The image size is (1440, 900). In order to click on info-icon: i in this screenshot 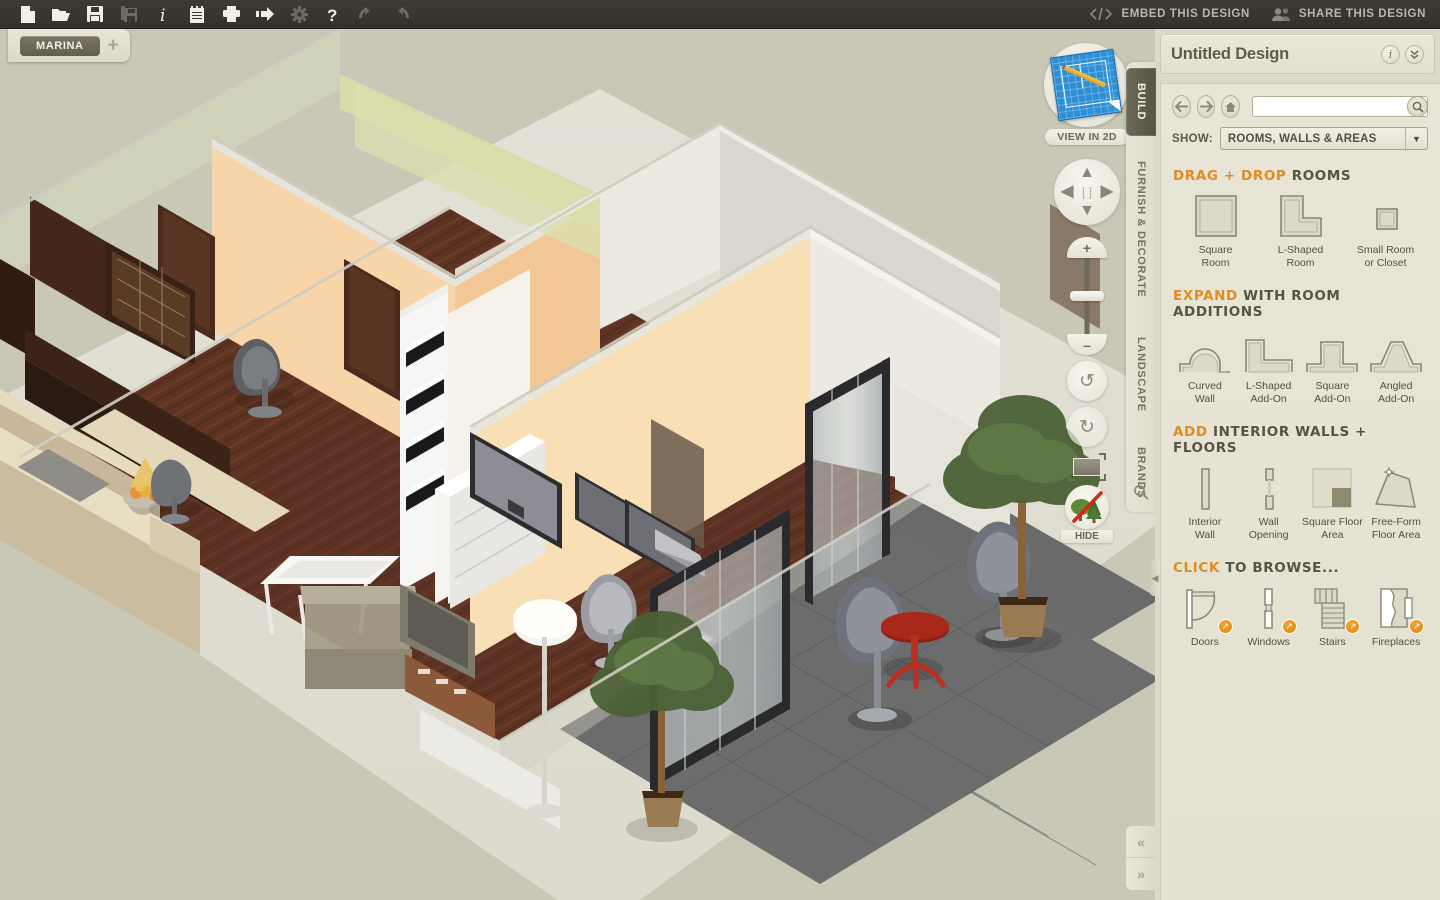, I will do `click(163, 14)`.